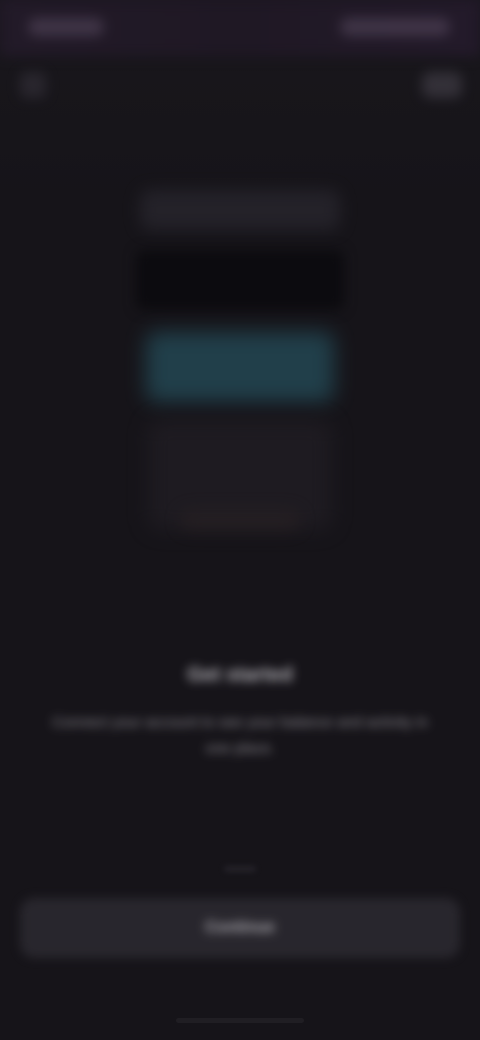 This screenshot has height=1040, width=480. I want to click on continue-button: Continue, so click(240, 928).